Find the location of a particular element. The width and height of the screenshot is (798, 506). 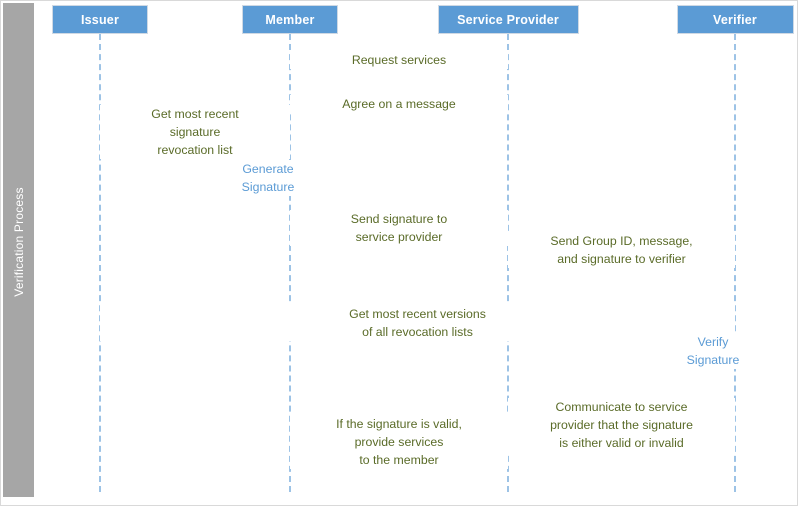

actor-header-service_provider: Service Provider is located at coordinates (508, 19).